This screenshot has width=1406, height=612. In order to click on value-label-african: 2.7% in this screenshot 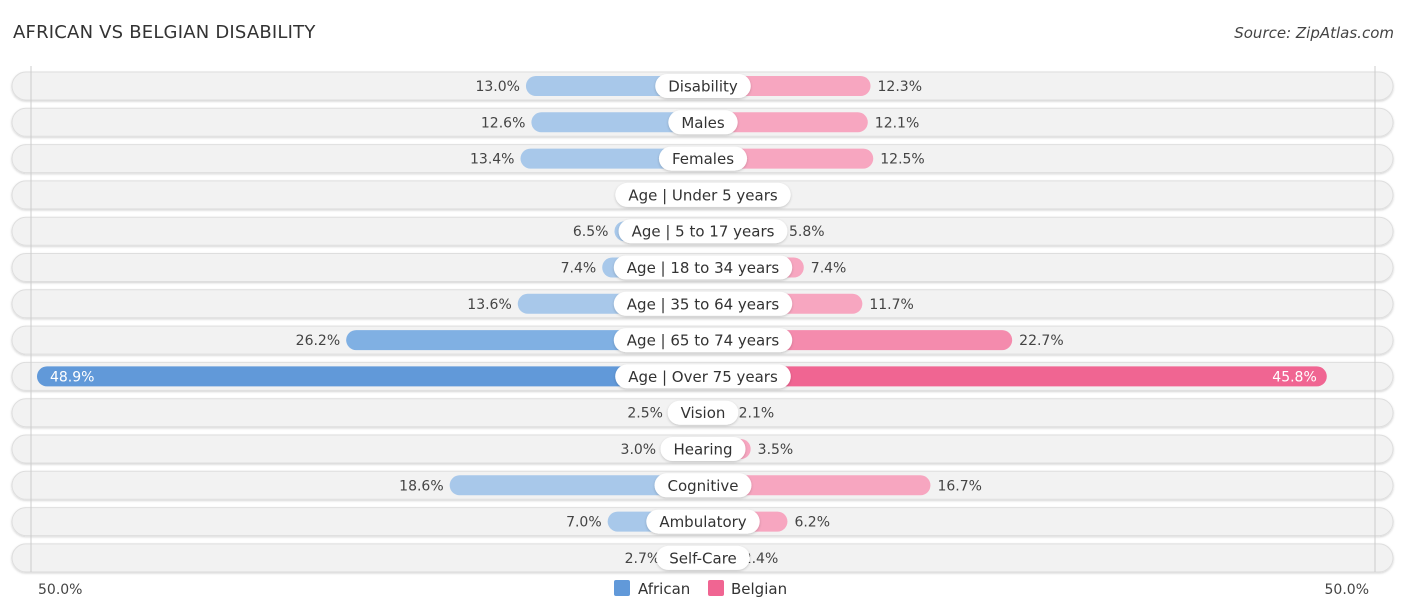, I will do `click(643, 559)`.